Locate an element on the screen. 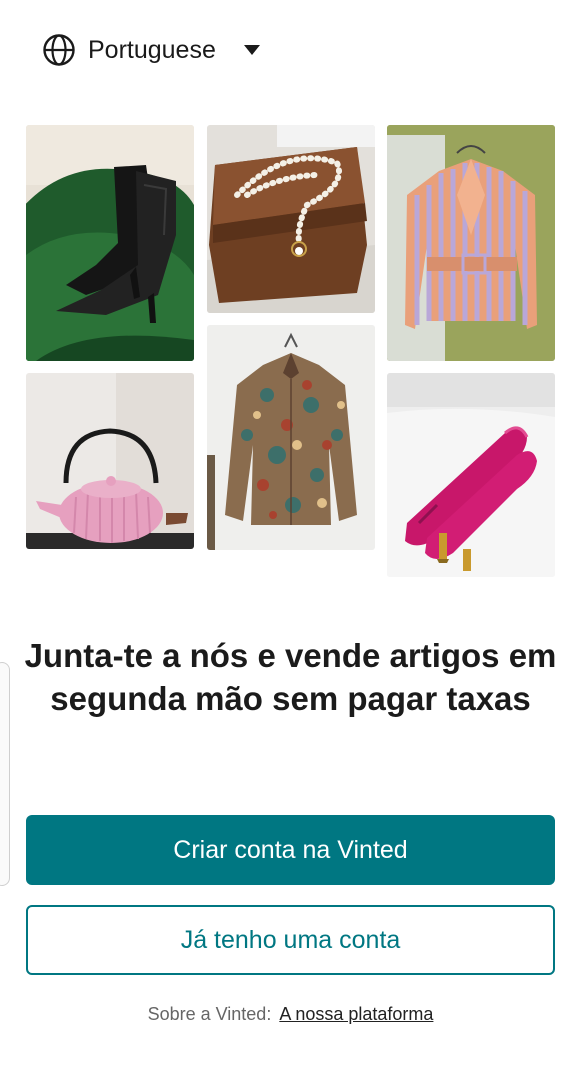  login-button: Já tenho uma conta is located at coordinates (290, 940).